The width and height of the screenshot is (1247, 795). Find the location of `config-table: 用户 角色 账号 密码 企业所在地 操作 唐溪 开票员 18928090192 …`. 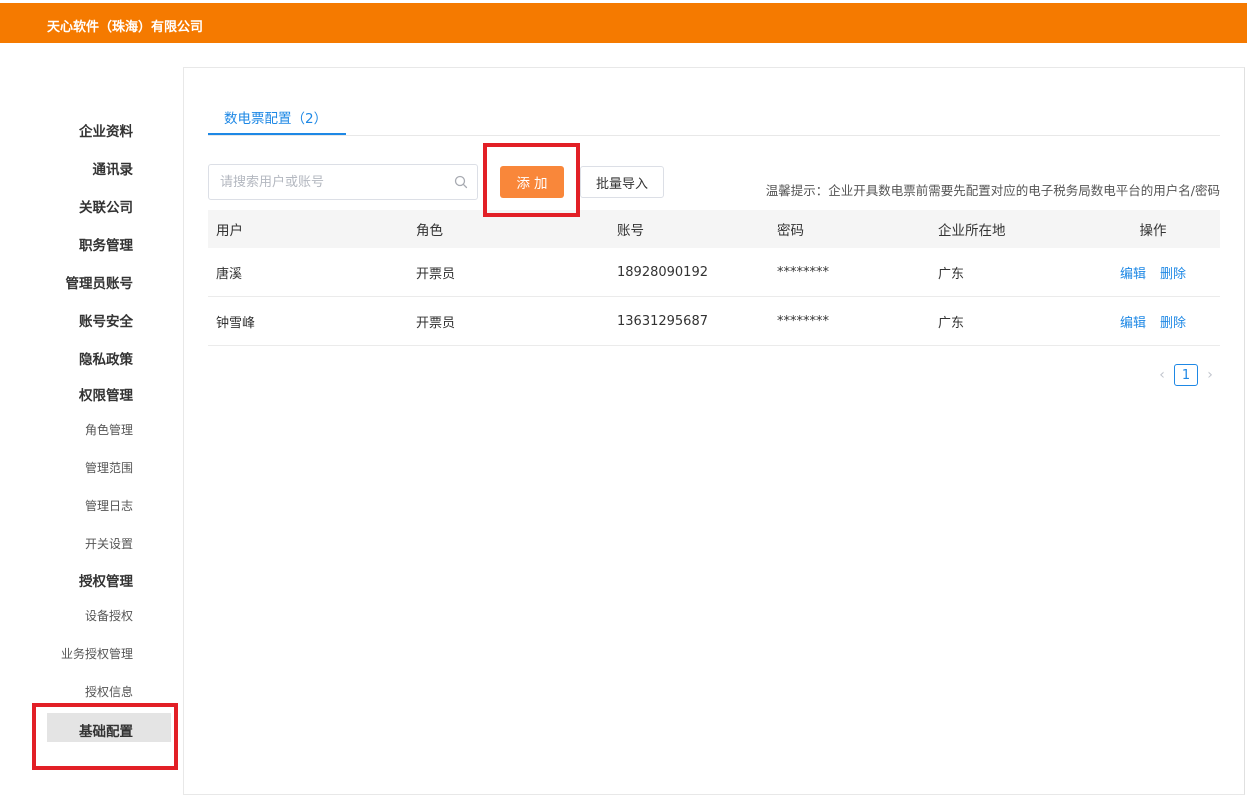

config-table: 用户 角色 账号 密码 企业所在地 操作 唐溪 开票员 18928090192 … is located at coordinates (714, 278).